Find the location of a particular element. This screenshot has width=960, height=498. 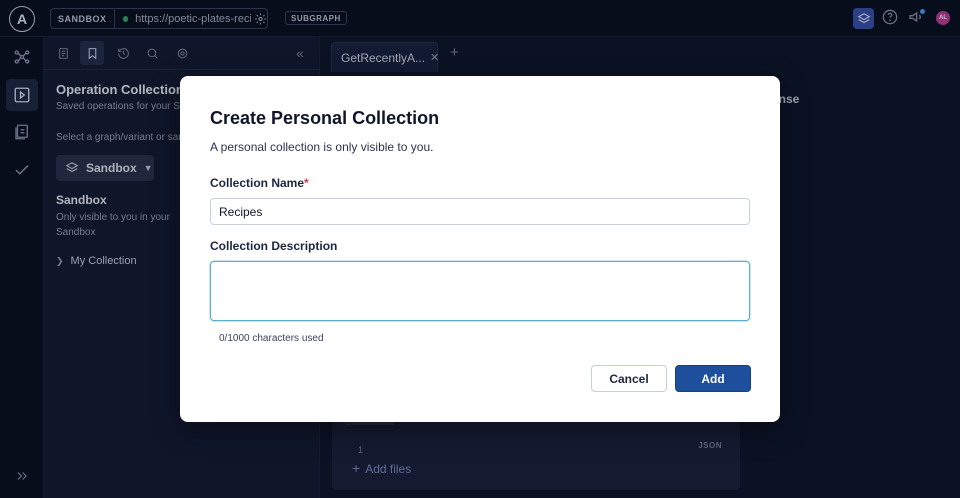

character-count: 0/1000 characters used is located at coordinates (271, 338).